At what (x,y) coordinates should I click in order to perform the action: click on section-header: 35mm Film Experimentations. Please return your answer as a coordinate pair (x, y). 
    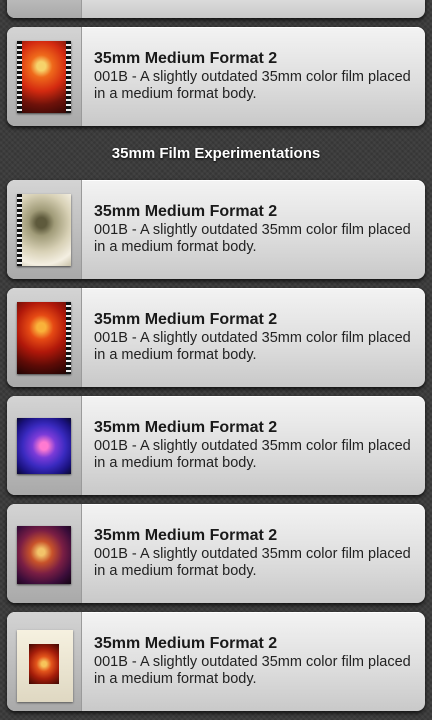
    Looking at the image, I should click on (216, 153).